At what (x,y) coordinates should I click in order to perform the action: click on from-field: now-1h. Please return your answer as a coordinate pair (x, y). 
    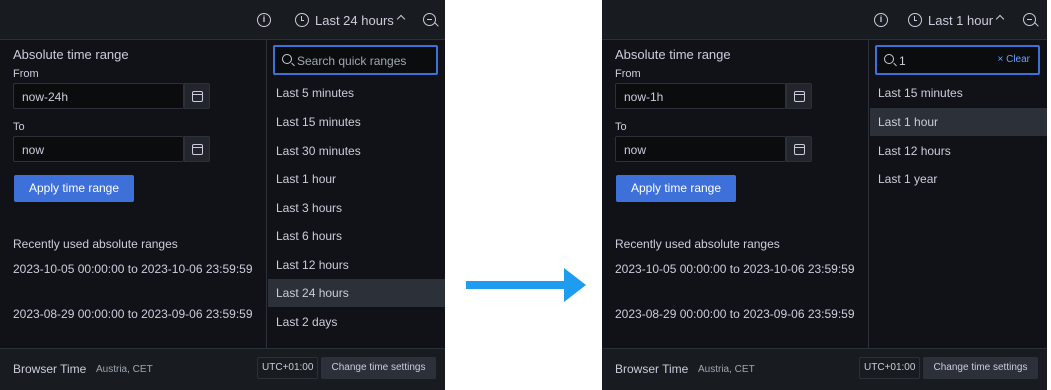
    Looking at the image, I should click on (713, 96).